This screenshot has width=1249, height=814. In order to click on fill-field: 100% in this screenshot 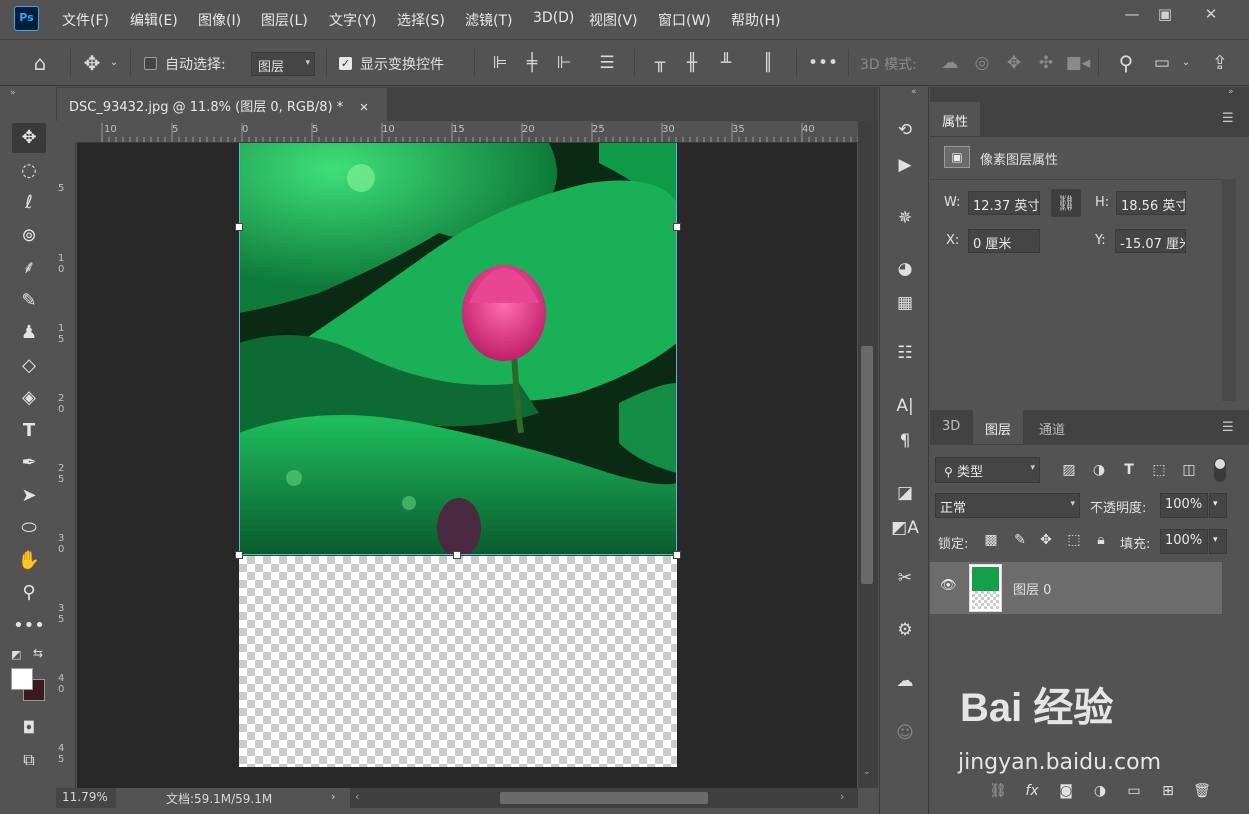, I will do `click(1184, 541)`.